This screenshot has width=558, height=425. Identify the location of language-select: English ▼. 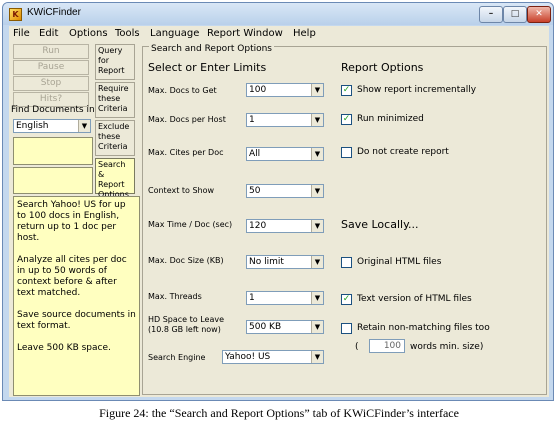
(52, 126).